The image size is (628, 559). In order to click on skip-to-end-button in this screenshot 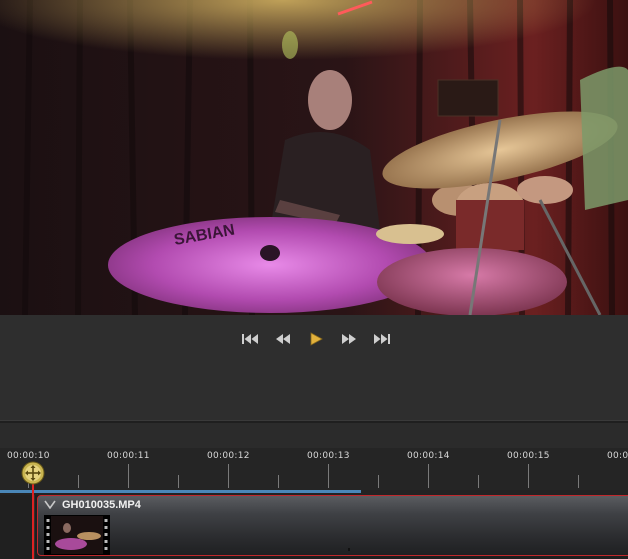, I will do `click(381, 339)`.